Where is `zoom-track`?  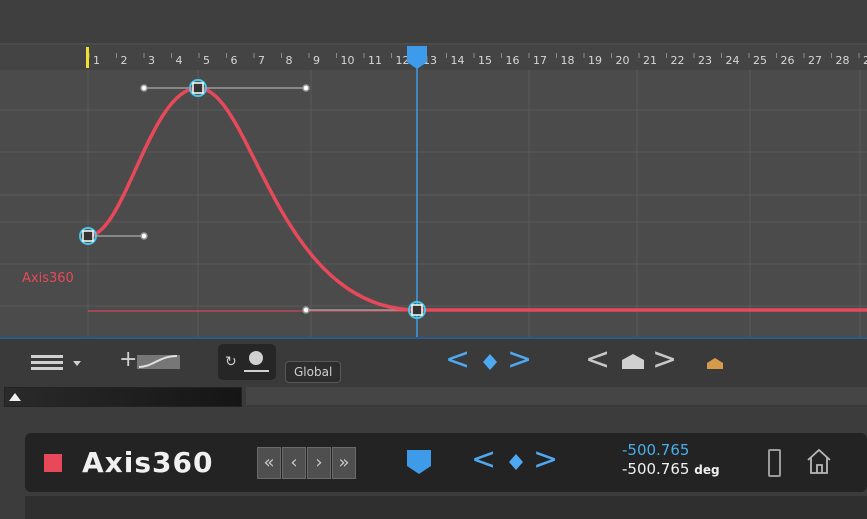 zoom-track is located at coordinates (556, 396).